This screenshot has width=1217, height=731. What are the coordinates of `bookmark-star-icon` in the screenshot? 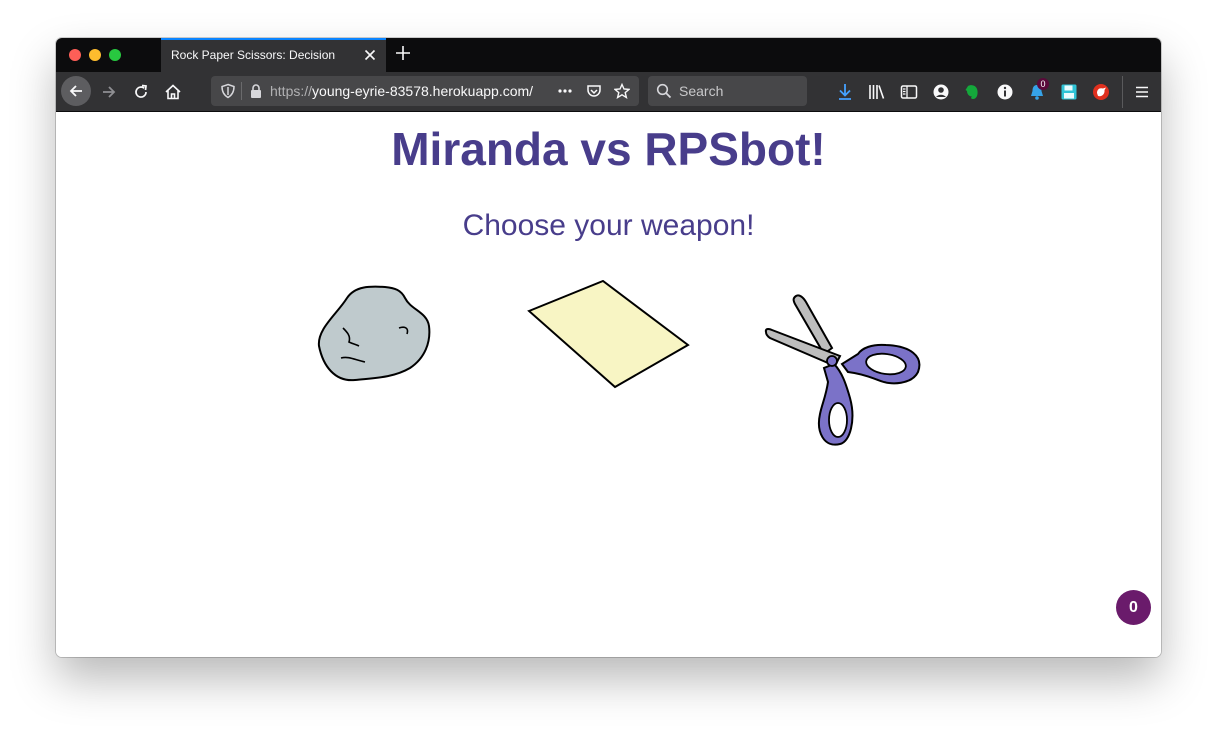 It's located at (622, 91).